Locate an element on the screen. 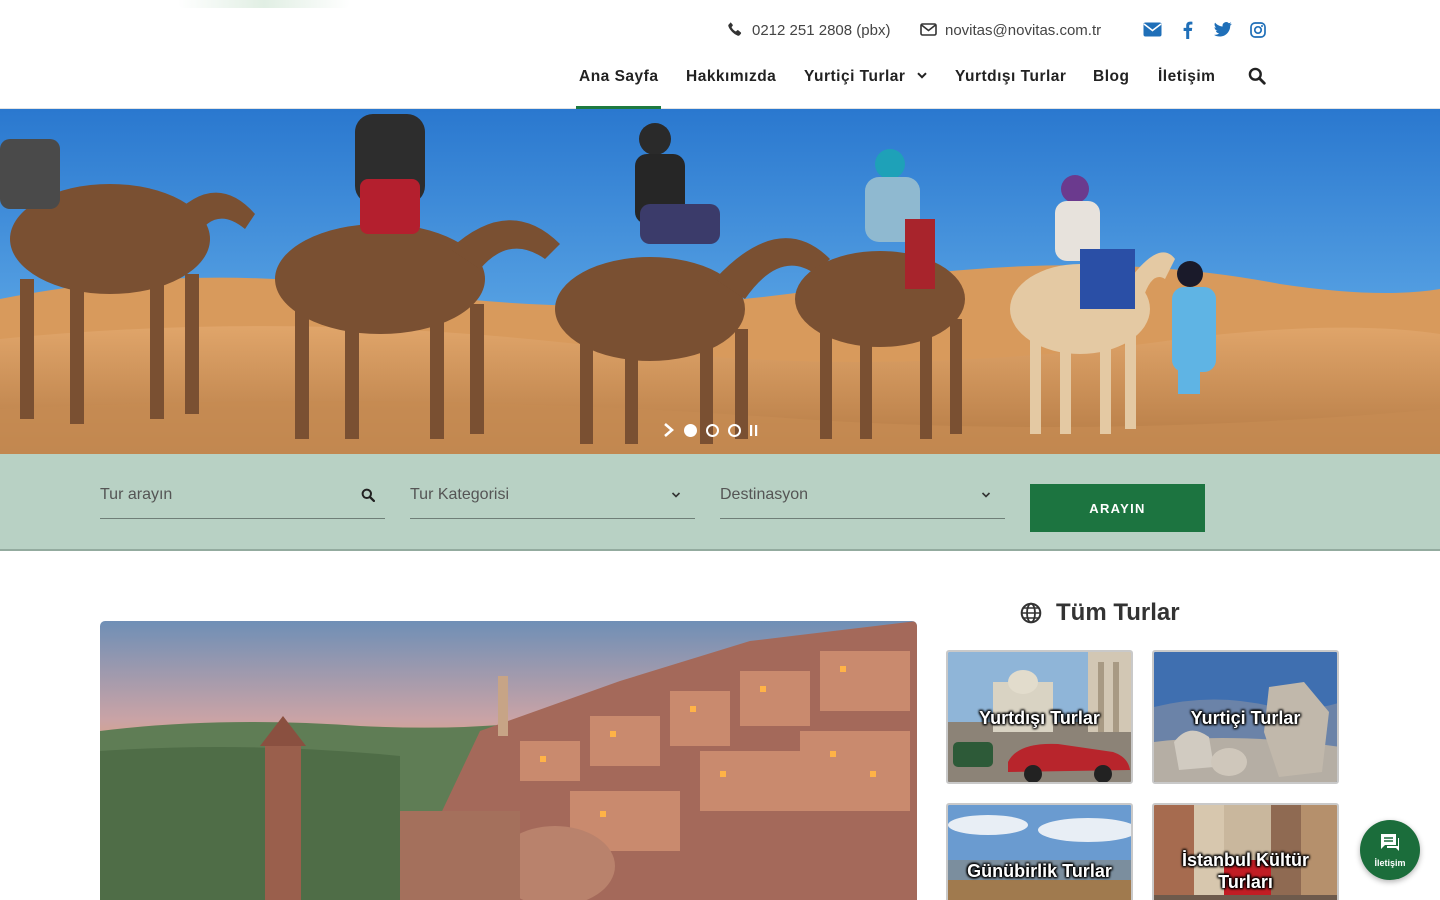 The height and width of the screenshot is (900, 1440). tile-gunubirlik-turlar: Günübirlik Turlar is located at coordinates (1039, 851).